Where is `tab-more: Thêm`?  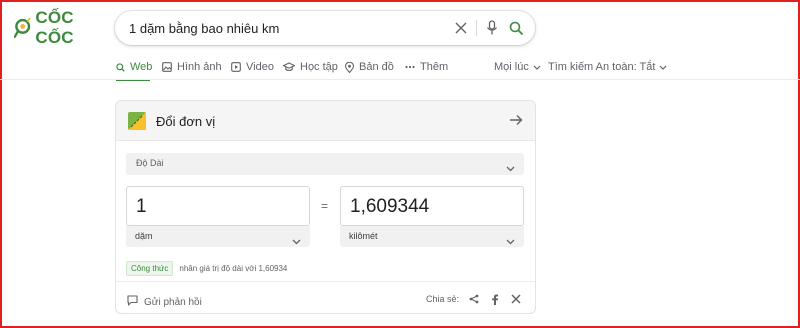
tab-more: Thêm is located at coordinates (426, 67).